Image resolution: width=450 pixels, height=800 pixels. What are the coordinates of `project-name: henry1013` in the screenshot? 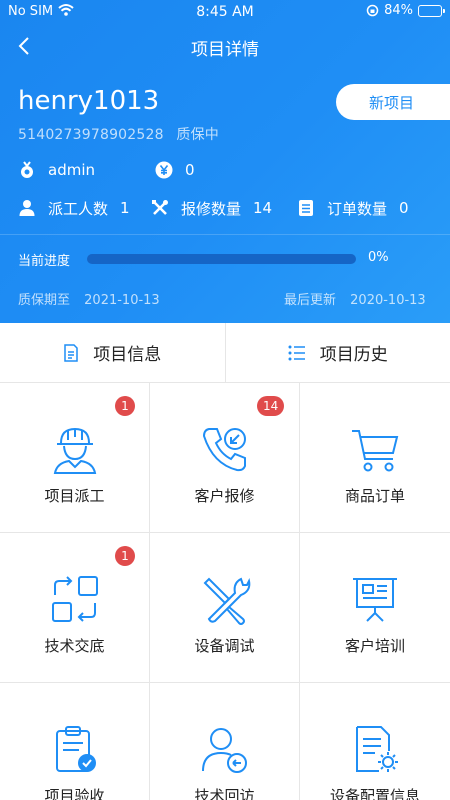 It's located at (89, 101).